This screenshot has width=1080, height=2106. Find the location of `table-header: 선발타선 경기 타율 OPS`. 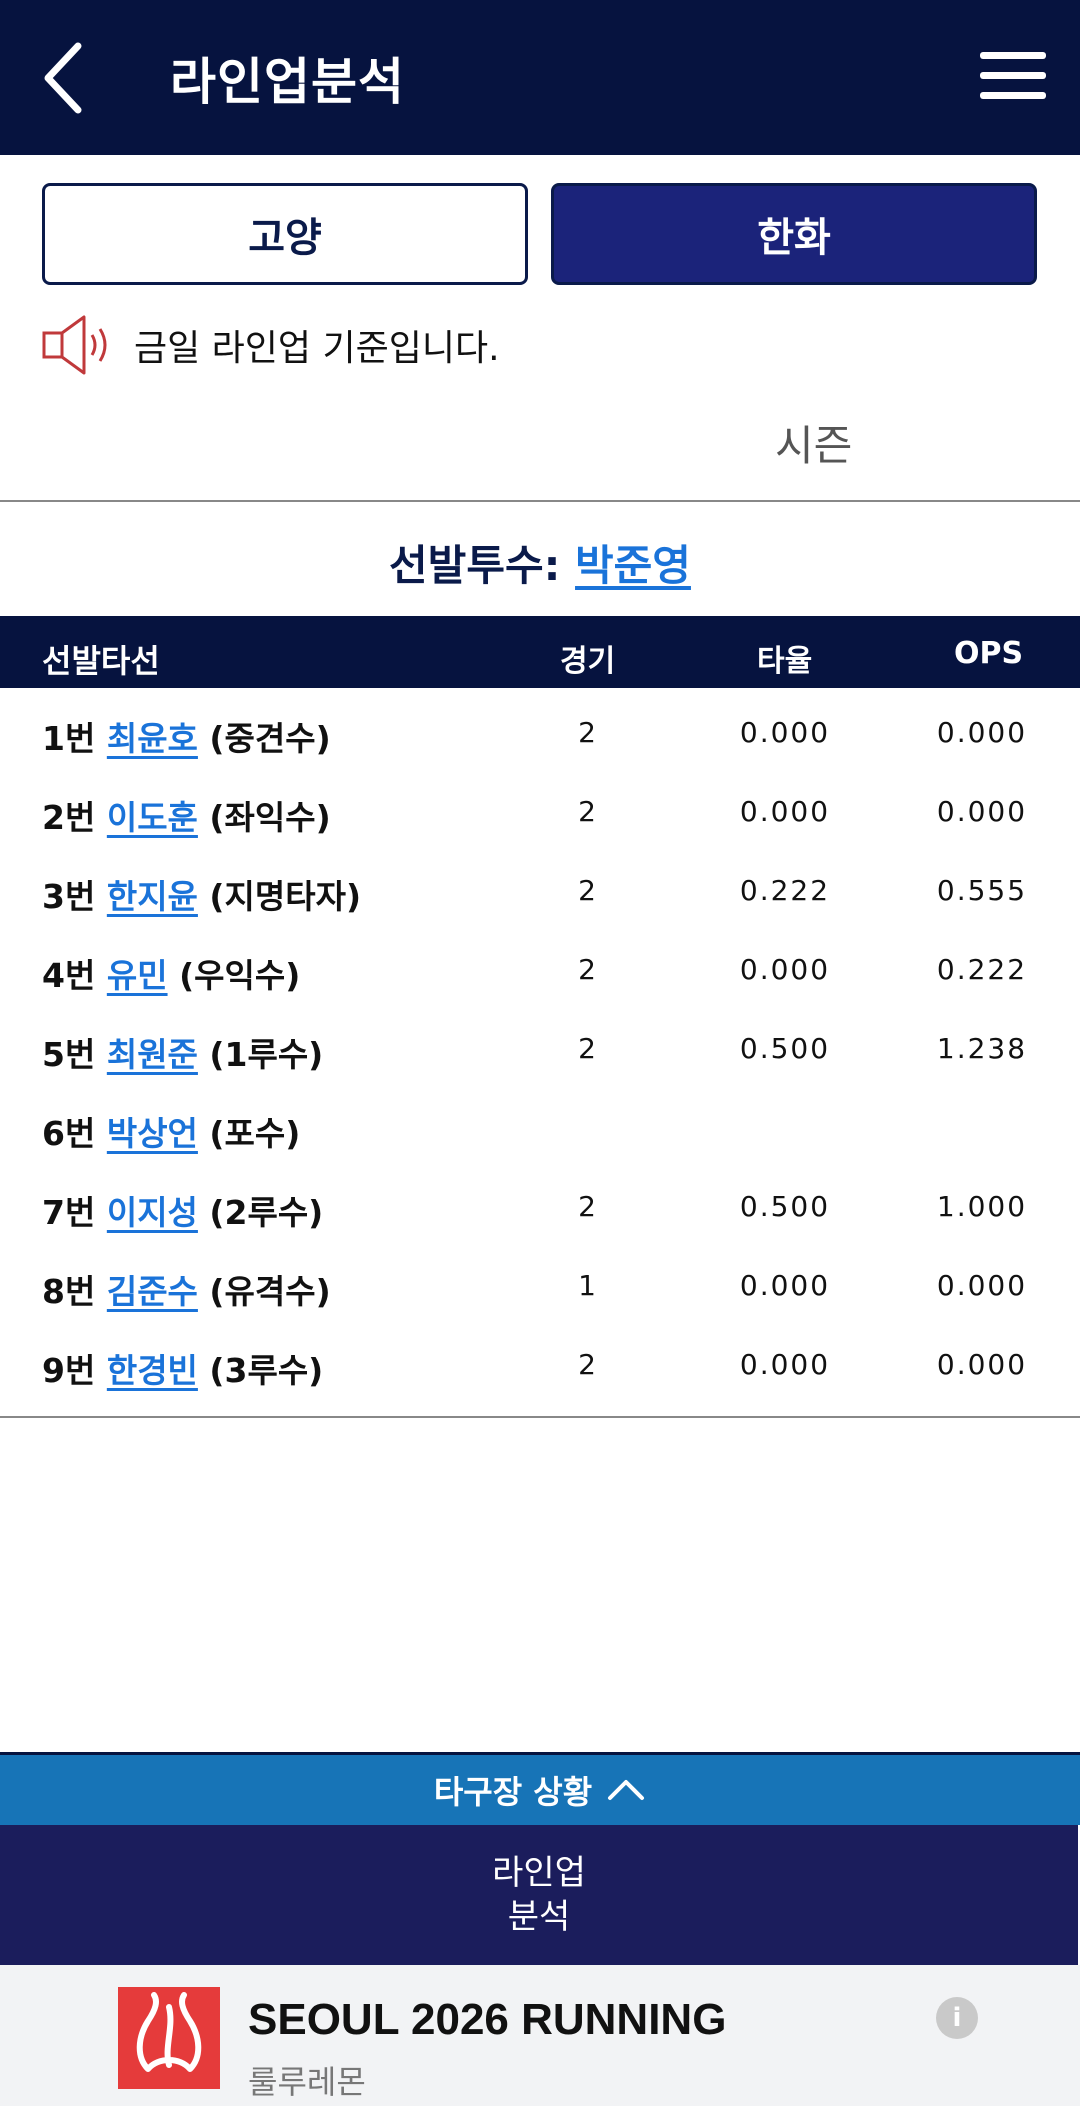

table-header: 선발타선 경기 타율 OPS is located at coordinates (540, 652).